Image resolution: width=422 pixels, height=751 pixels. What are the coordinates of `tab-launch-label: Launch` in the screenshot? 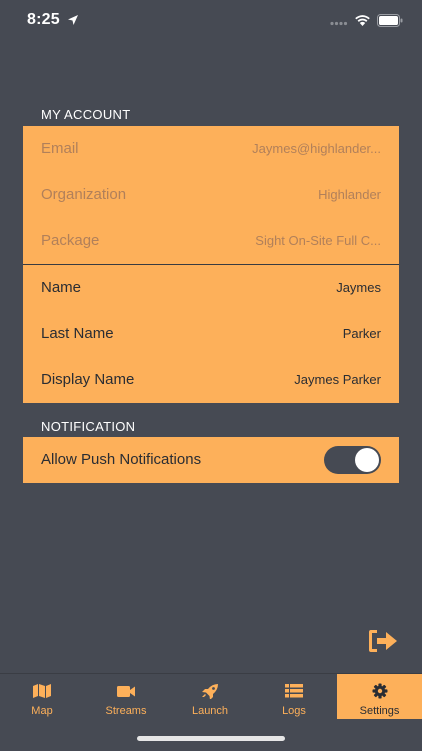 It's located at (210, 711).